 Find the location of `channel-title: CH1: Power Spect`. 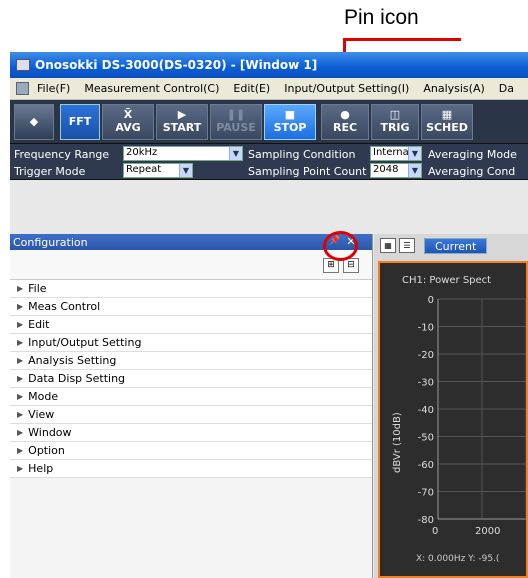

channel-title: CH1: Power Spect is located at coordinates (446, 280).